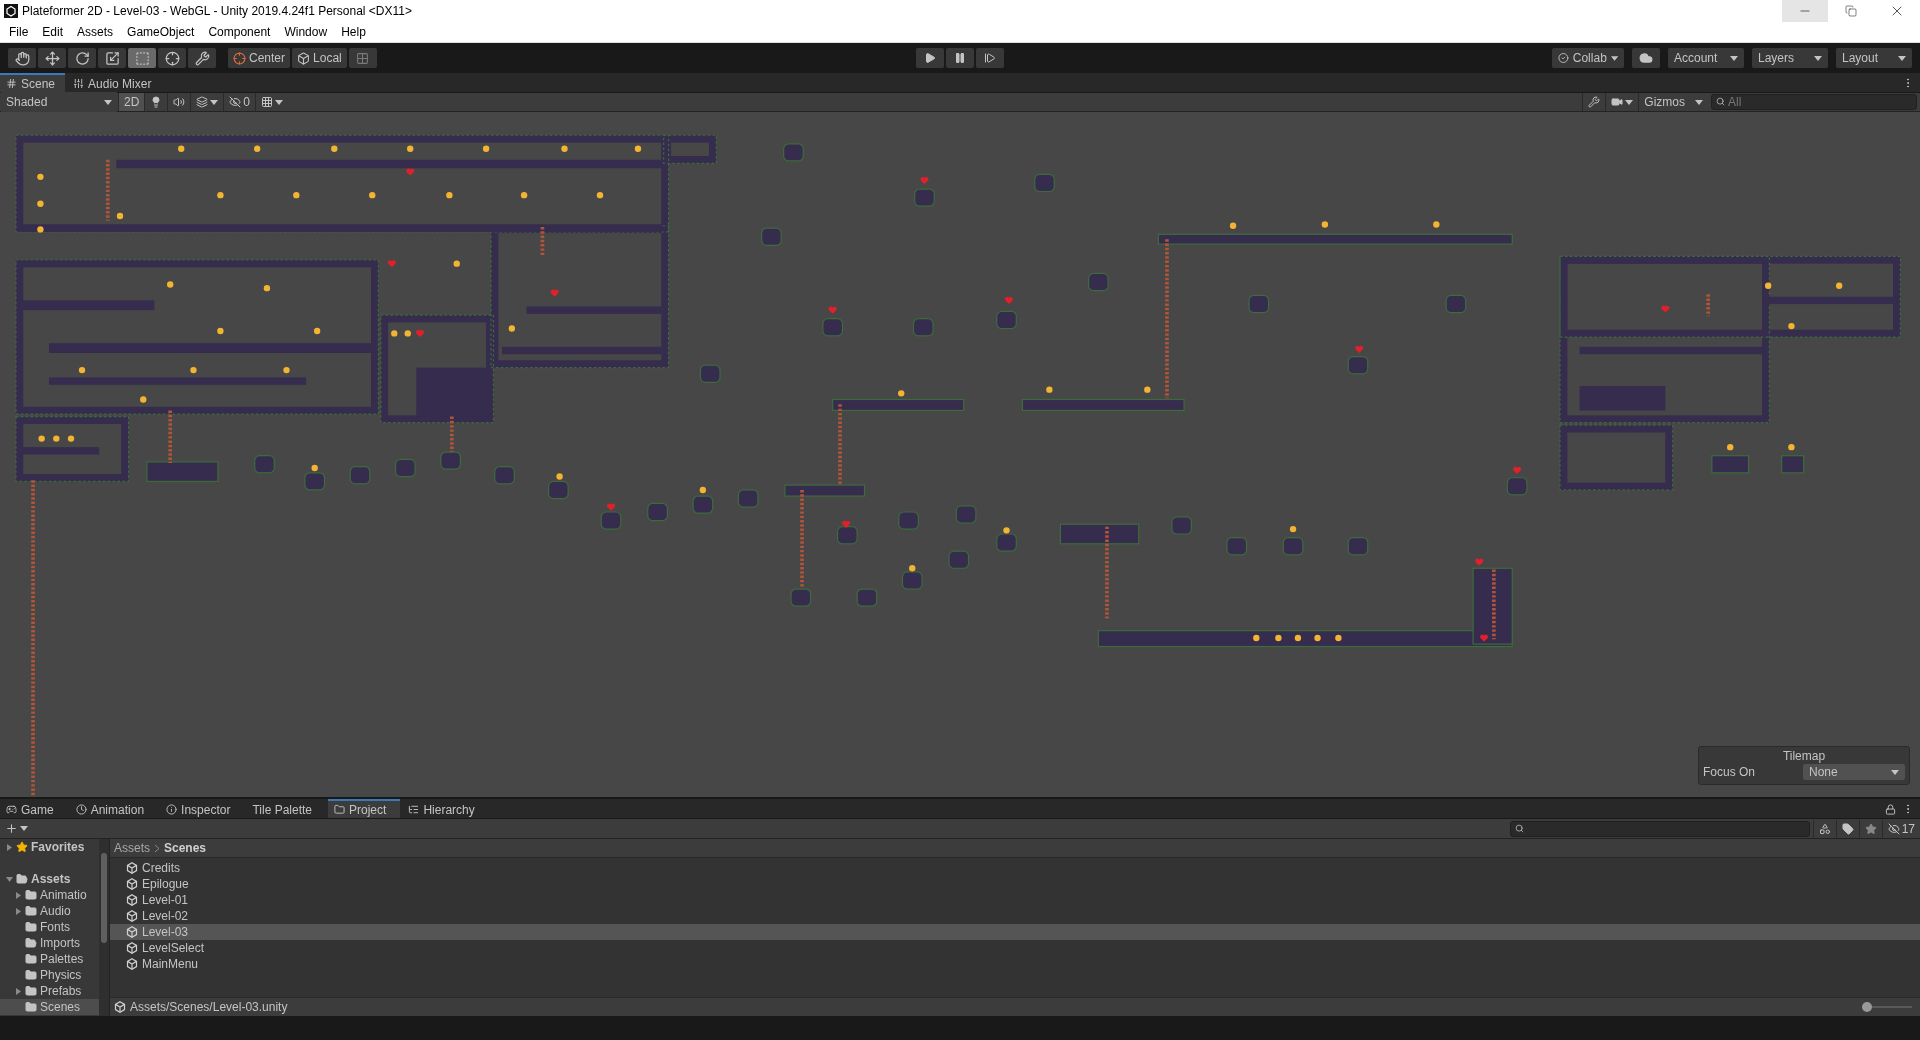 Image resolution: width=1920 pixels, height=1040 pixels. What do you see at coordinates (114, 808) in the screenshot?
I see `panel-tab: Animation` at bounding box center [114, 808].